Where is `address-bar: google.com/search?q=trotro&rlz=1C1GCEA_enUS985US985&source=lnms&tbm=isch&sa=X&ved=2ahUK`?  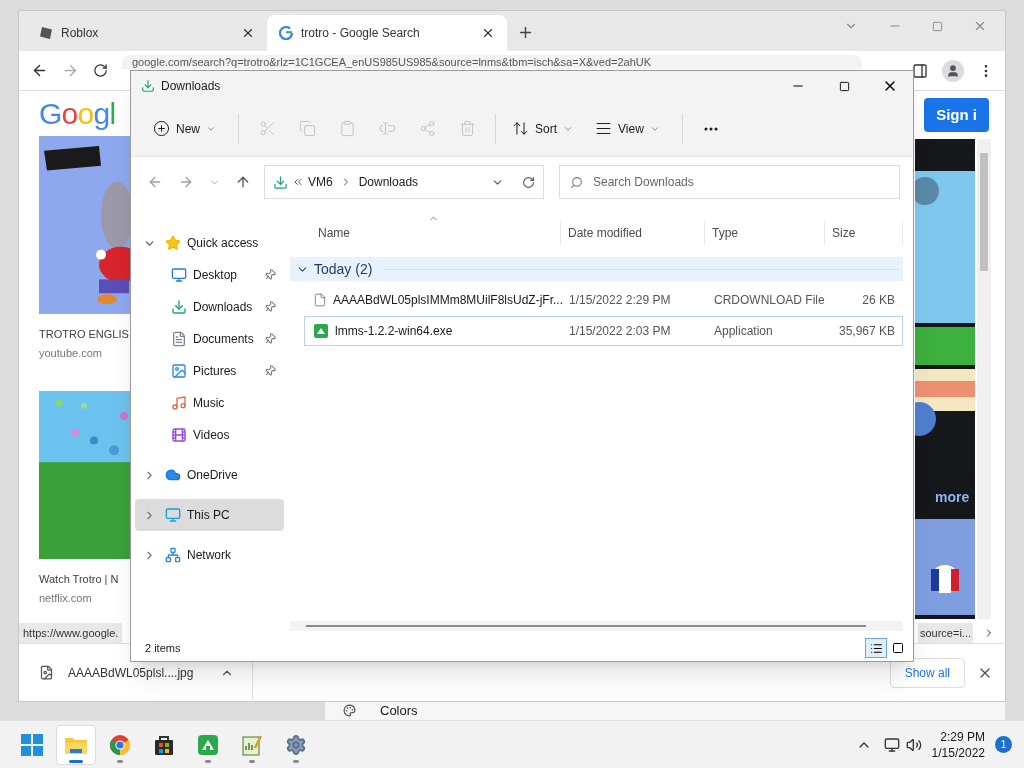 address-bar: google.com/search?q=trotro&rlz=1C1GCEA_enUS985US985&source=lnms&tbm=isch&sa=X&ved=2ahUK is located at coordinates (492, 62).